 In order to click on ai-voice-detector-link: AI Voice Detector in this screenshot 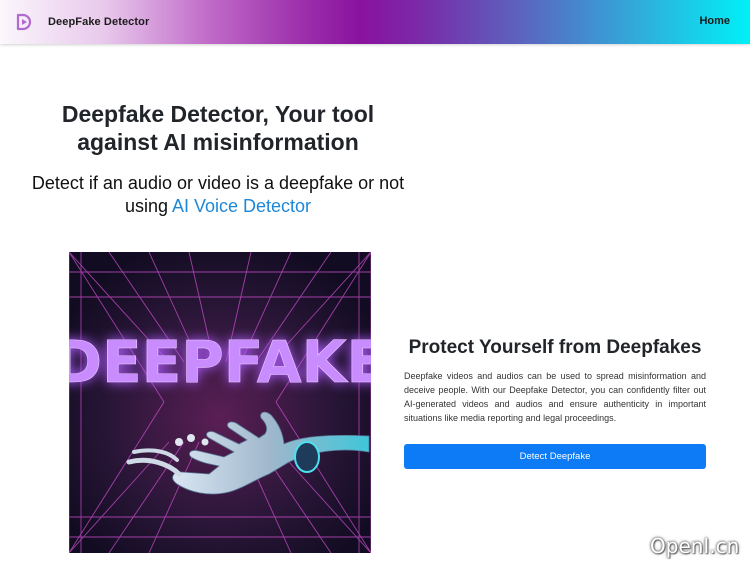, I will do `click(241, 206)`.